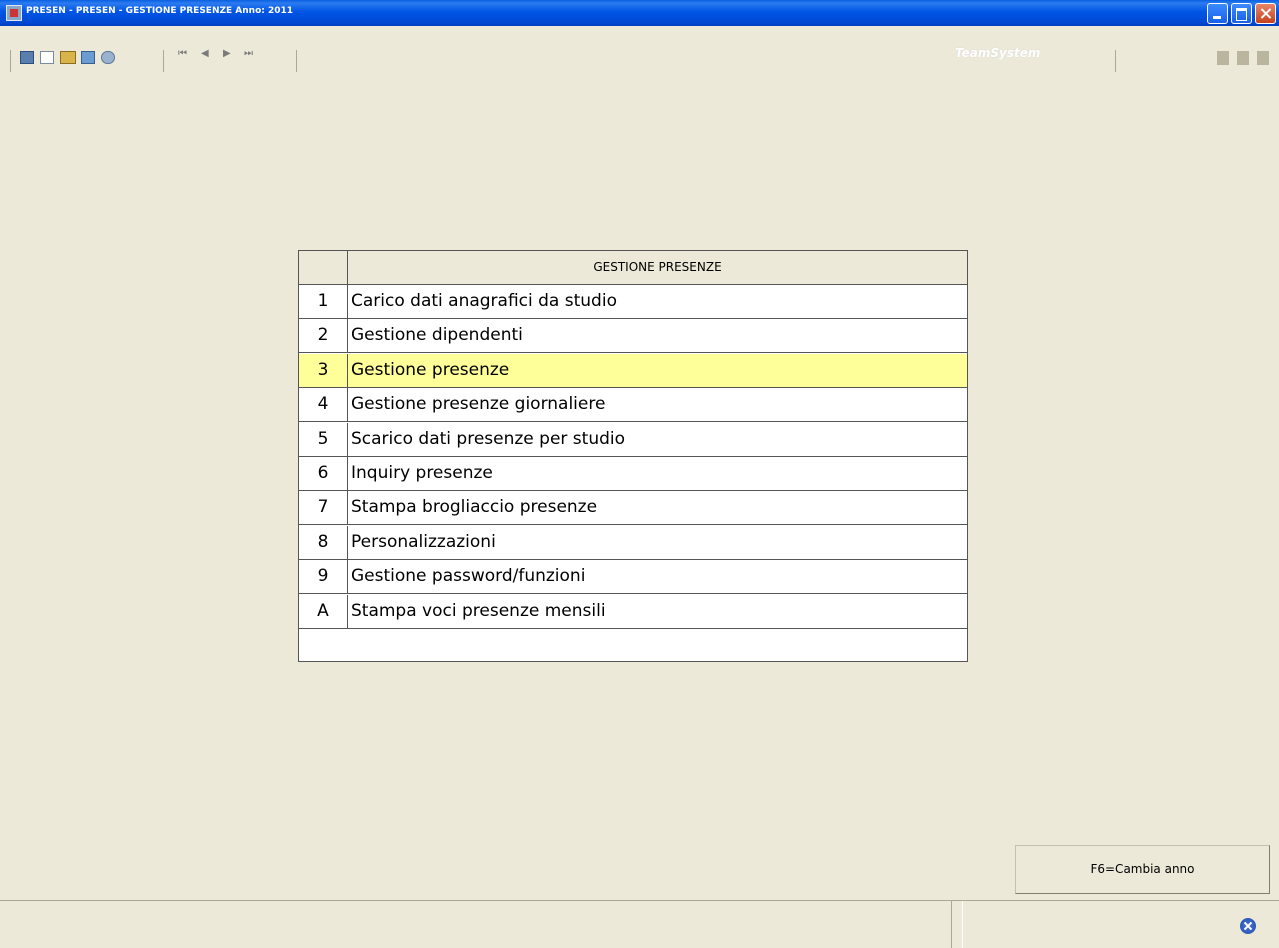  I want to click on status-bar, so click(639, 924).